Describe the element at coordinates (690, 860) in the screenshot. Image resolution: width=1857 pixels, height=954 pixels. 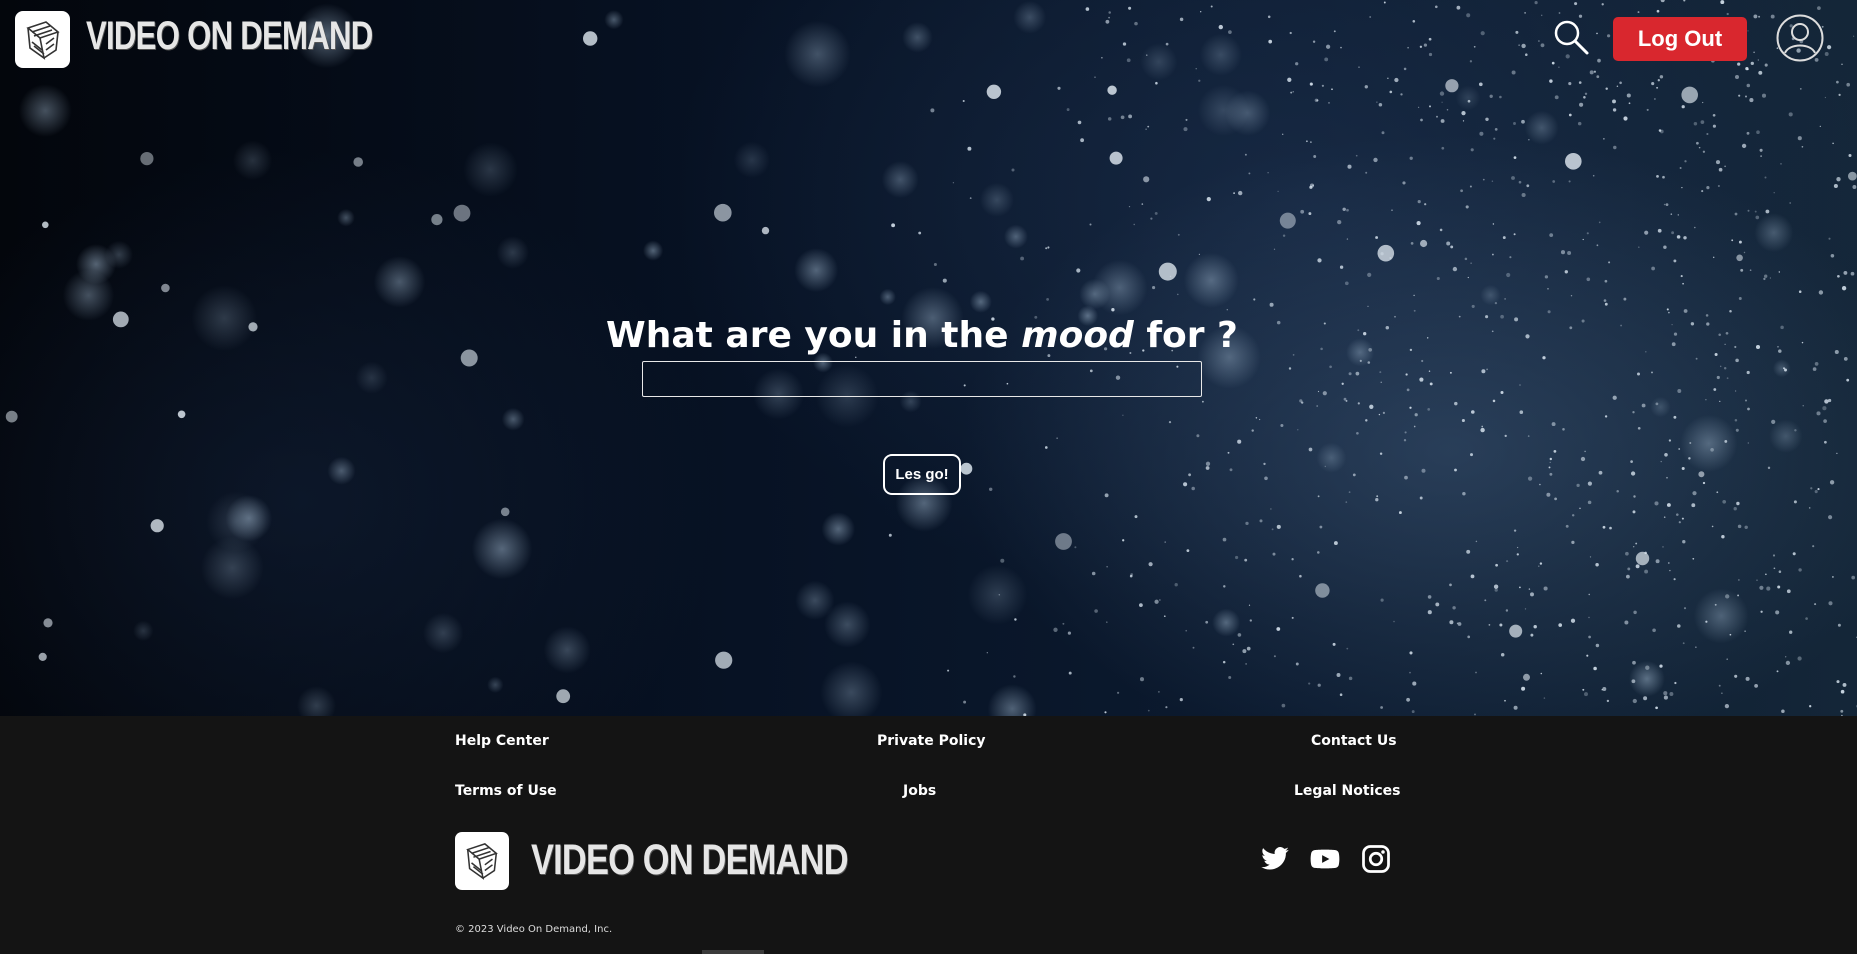
I see `footer-brand-title: VIDEO ON DEMAND` at that location.